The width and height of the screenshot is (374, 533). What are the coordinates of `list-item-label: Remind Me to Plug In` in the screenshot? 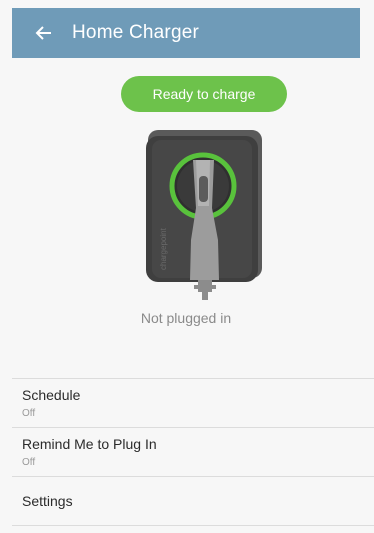 It's located at (89, 444).